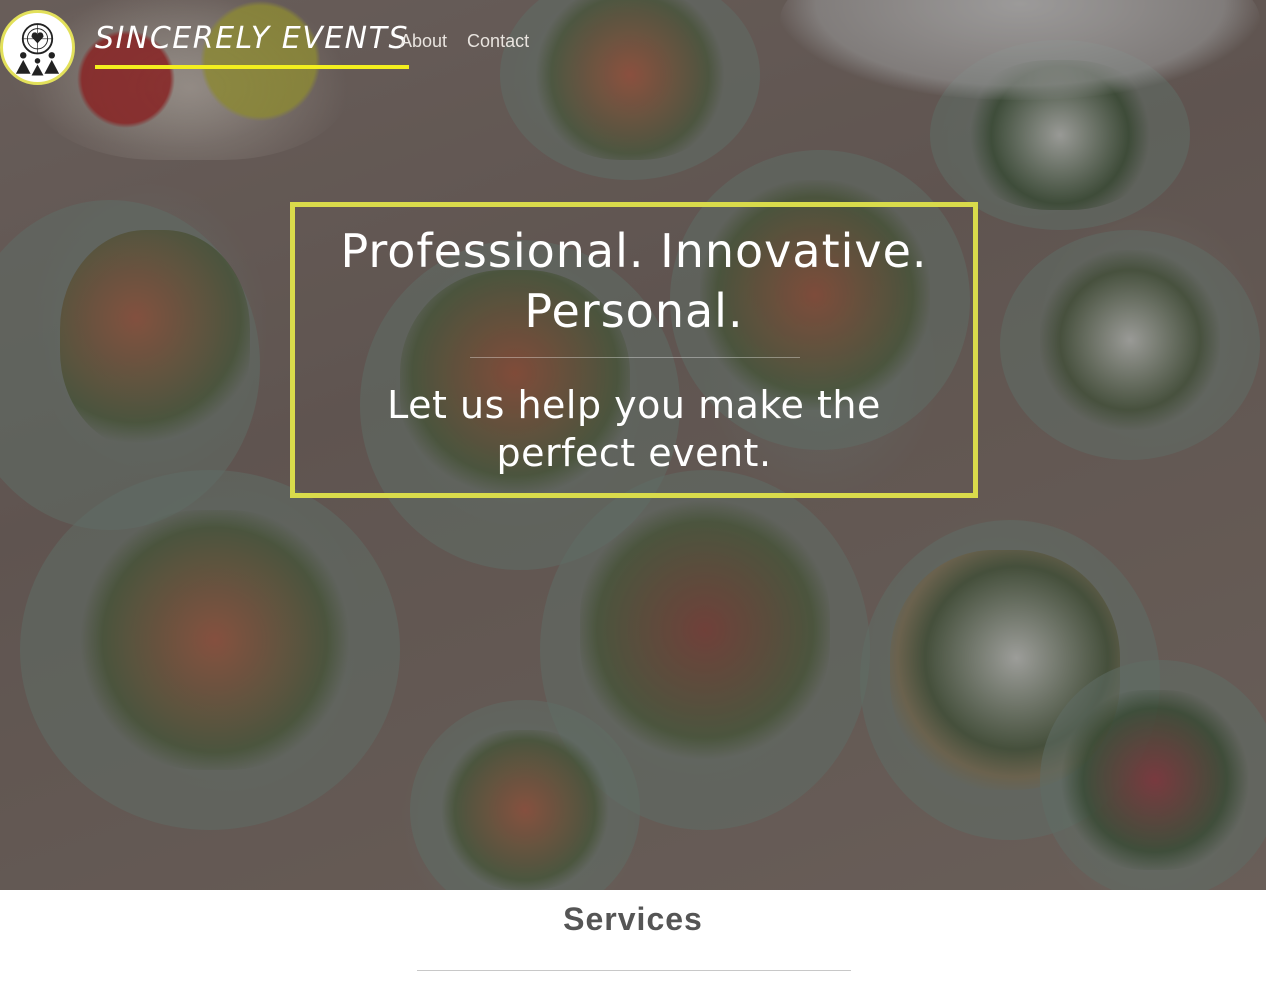  What do you see at coordinates (423, 41) in the screenshot?
I see `nav-link-about: About` at bounding box center [423, 41].